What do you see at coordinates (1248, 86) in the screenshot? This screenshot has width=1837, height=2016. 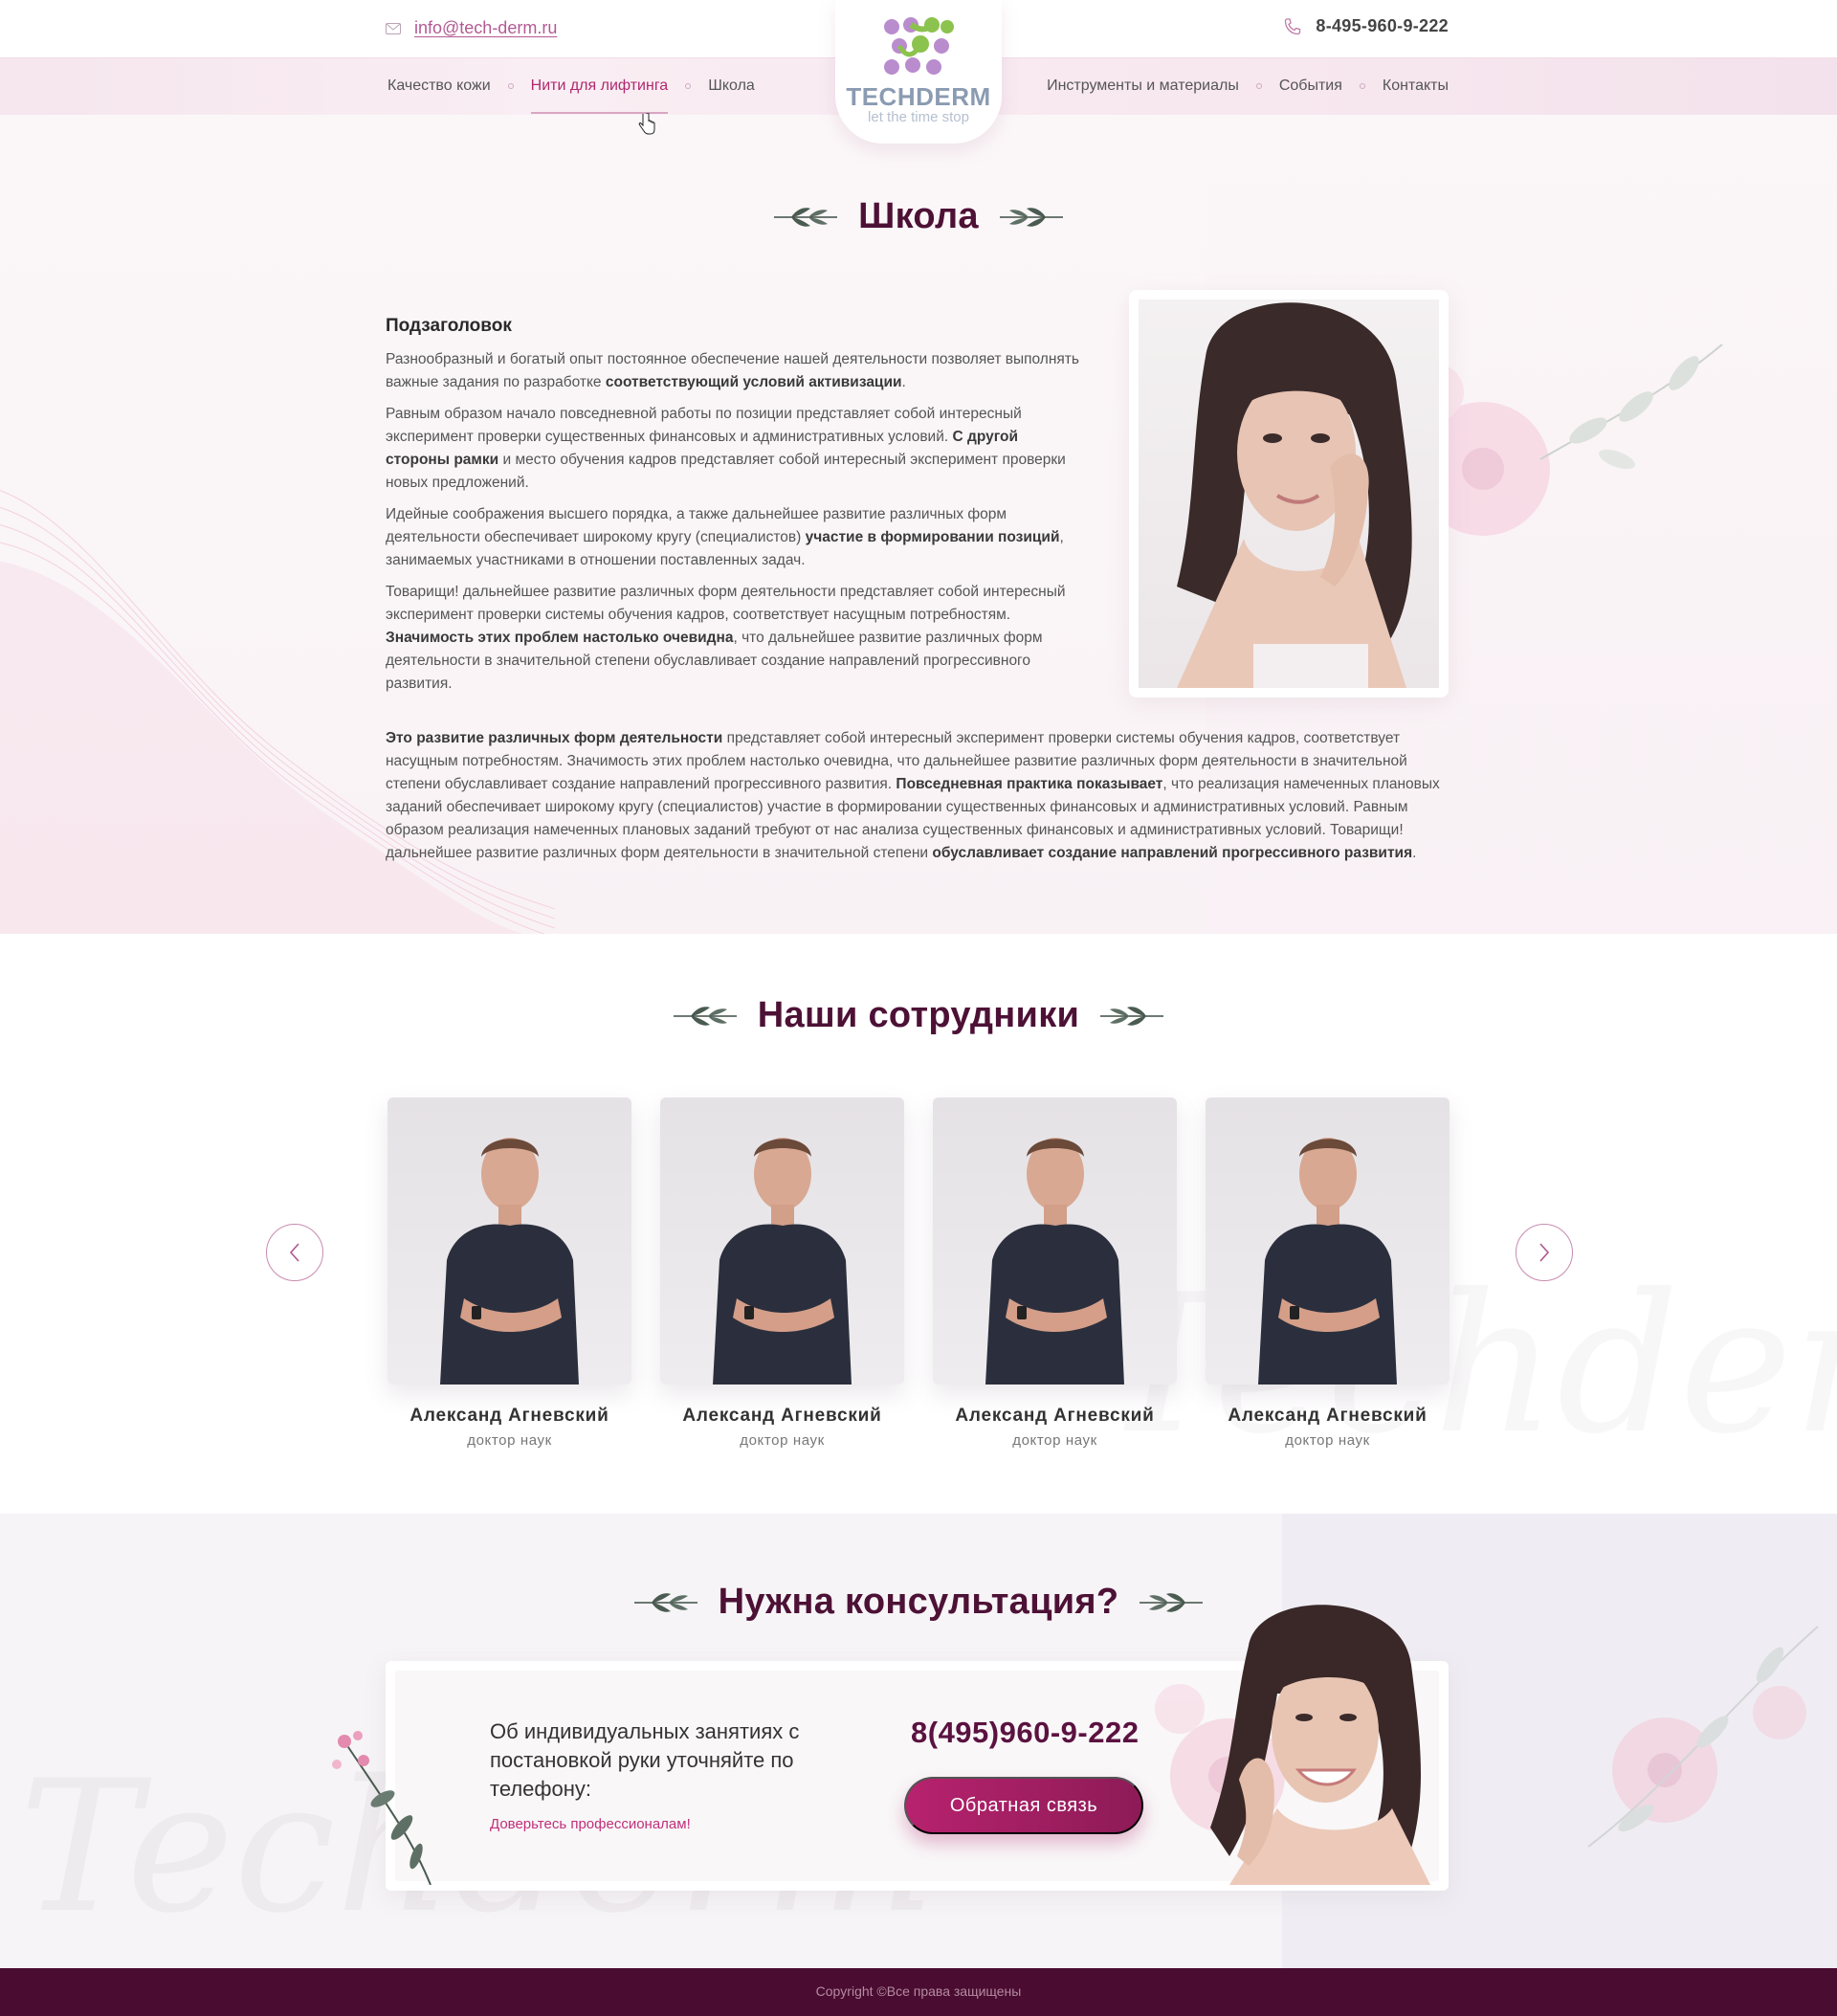 I see `nav-right: Инструменты и материалы События Контакты` at bounding box center [1248, 86].